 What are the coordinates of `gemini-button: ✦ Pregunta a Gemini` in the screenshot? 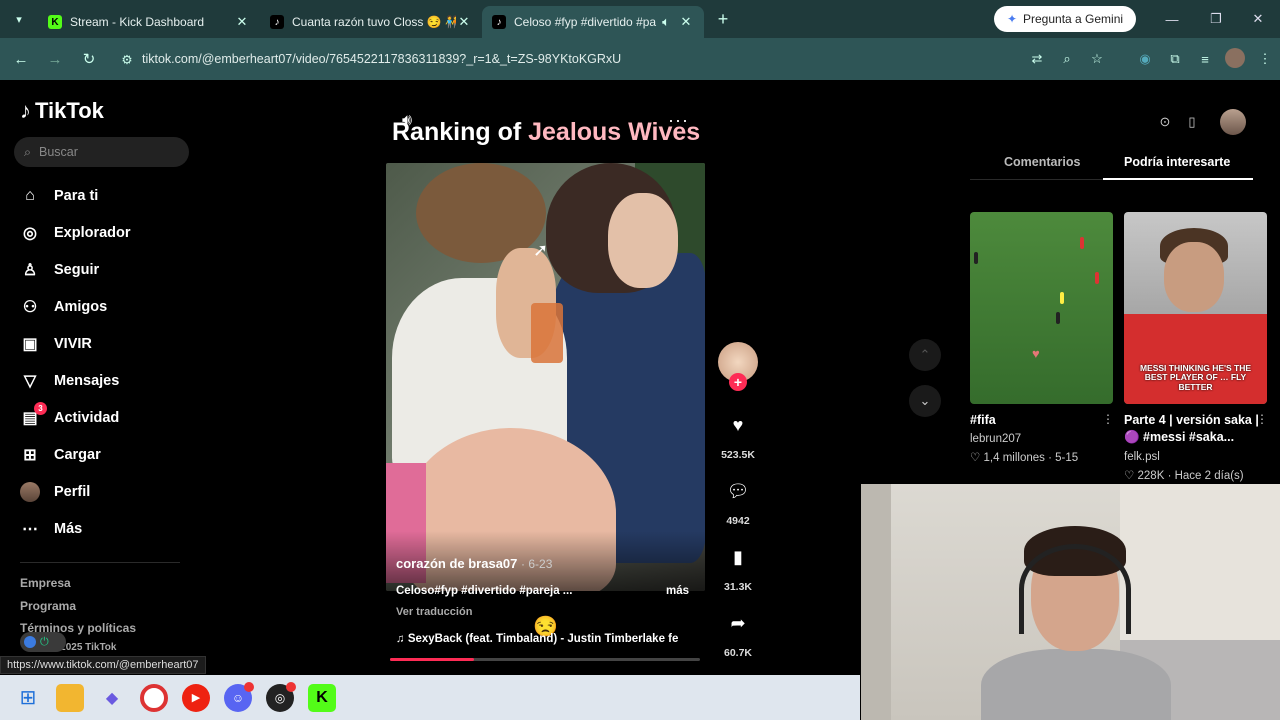 It's located at (1065, 19).